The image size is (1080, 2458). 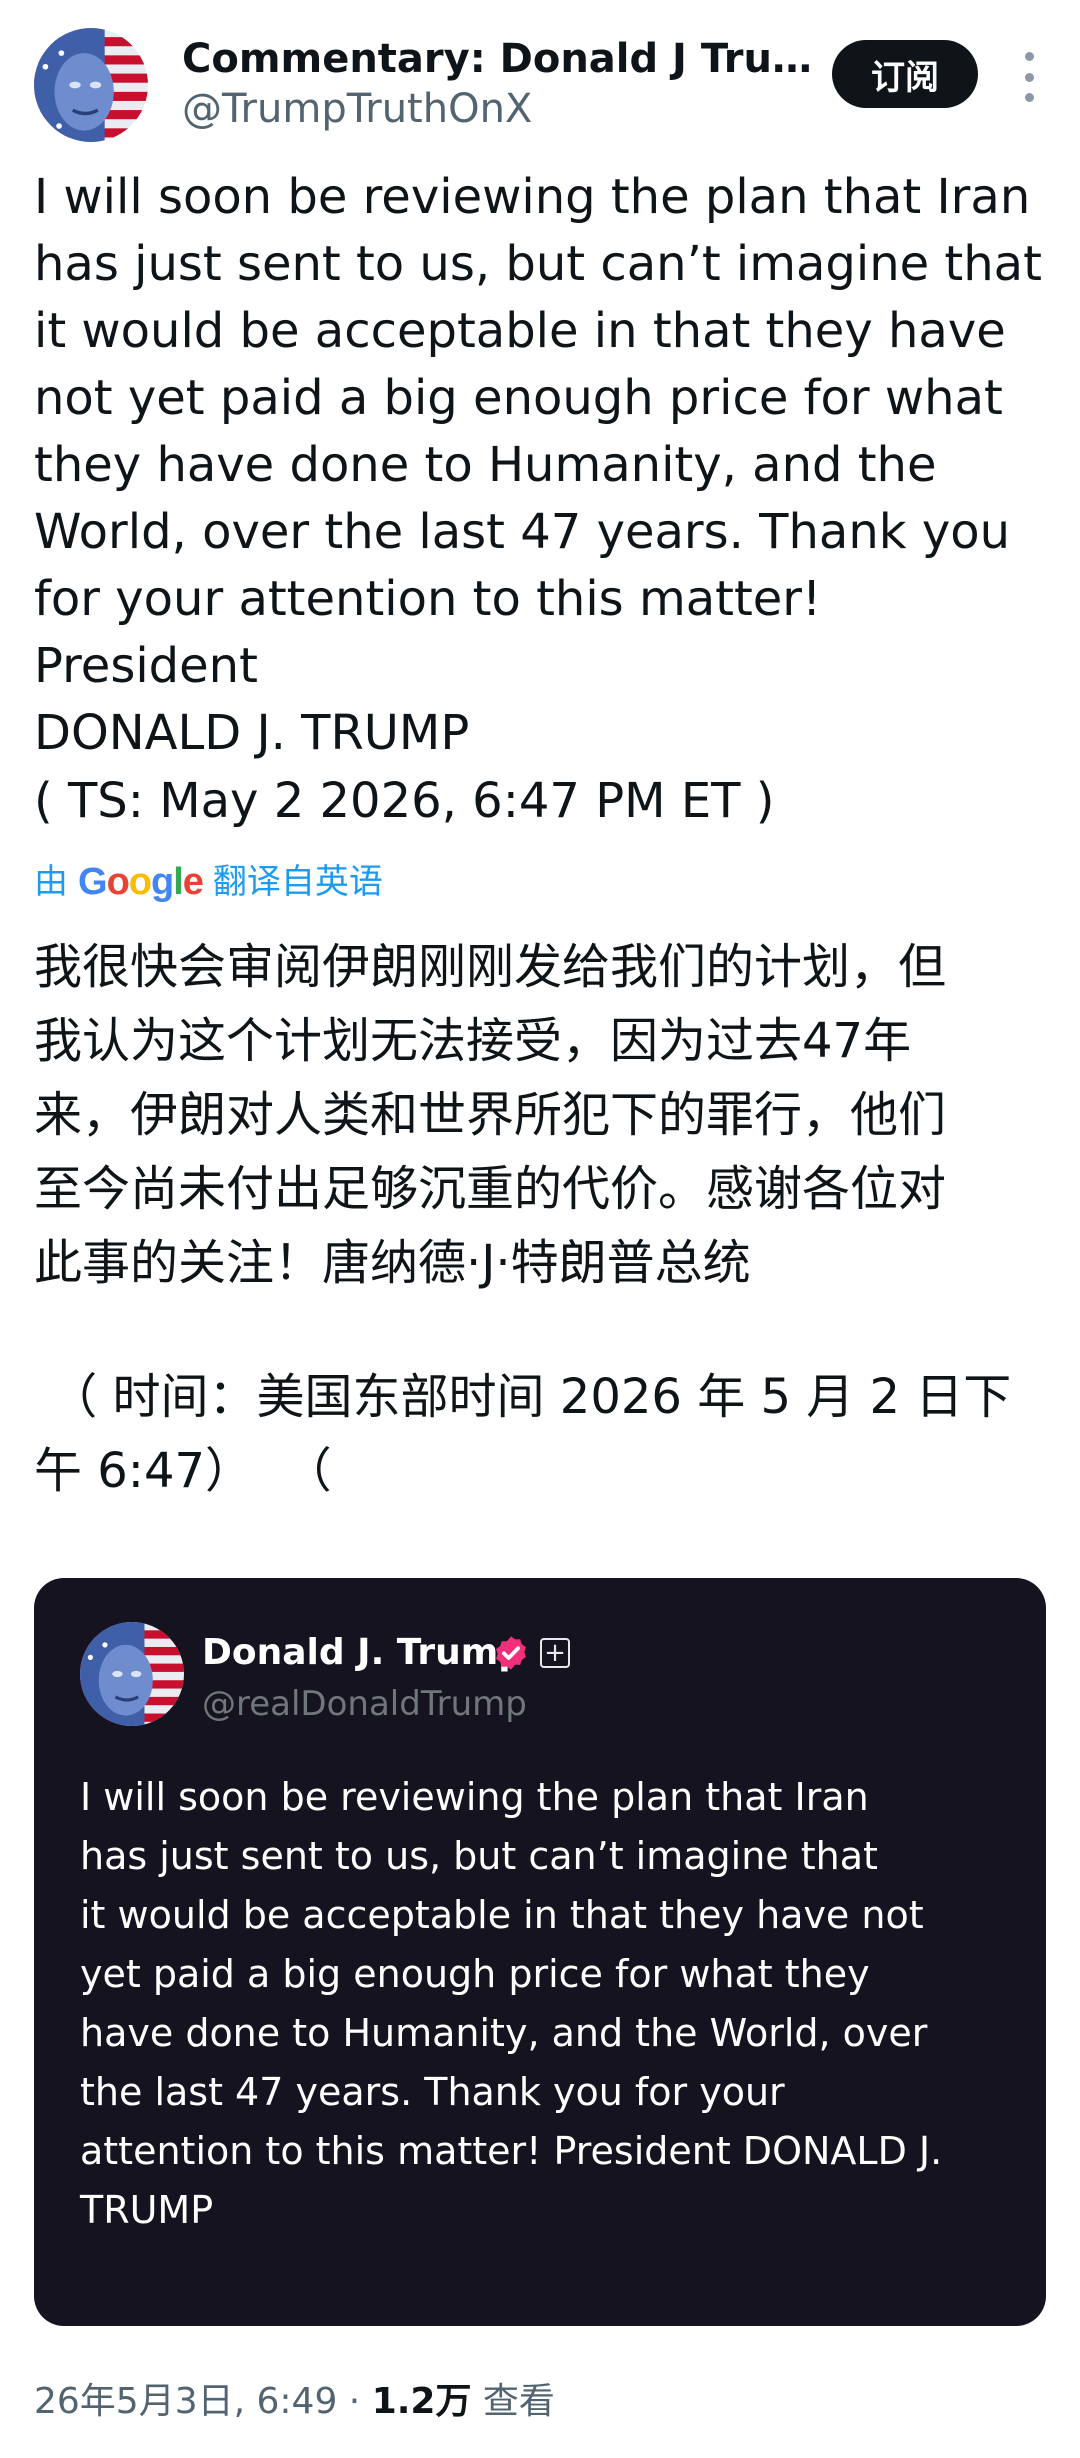 I want to click on subscribe-button: 订阅, so click(x=905, y=74).